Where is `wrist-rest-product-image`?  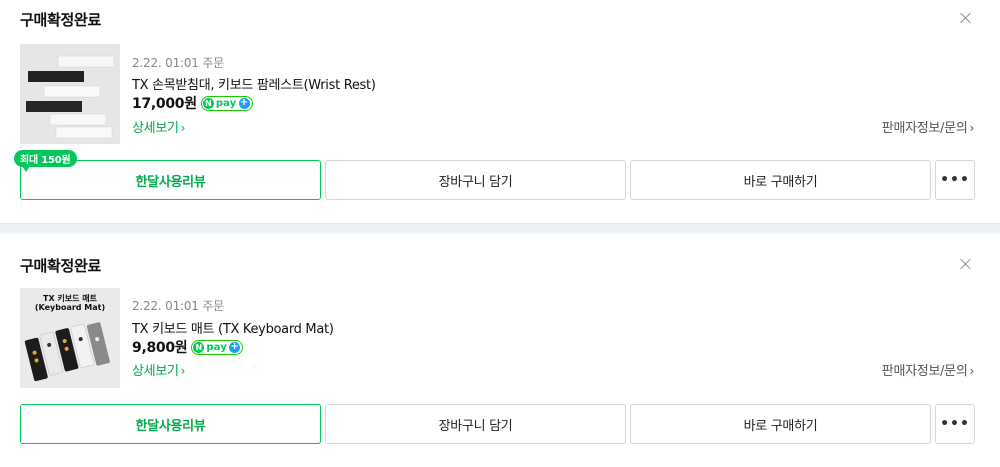 wrist-rest-product-image is located at coordinates (70, 94).